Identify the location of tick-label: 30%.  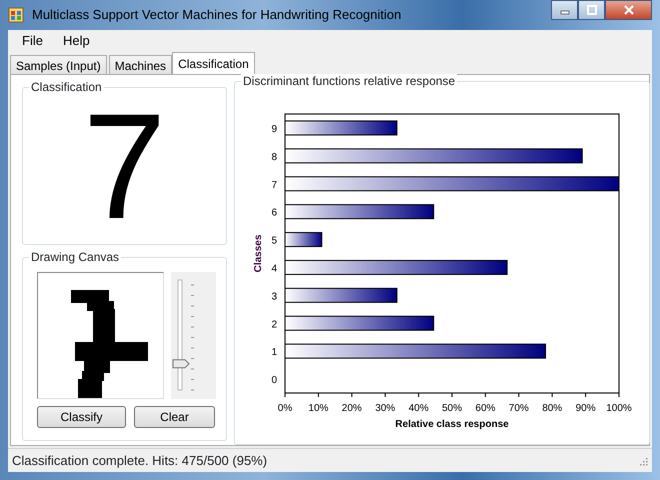
(385, 408).